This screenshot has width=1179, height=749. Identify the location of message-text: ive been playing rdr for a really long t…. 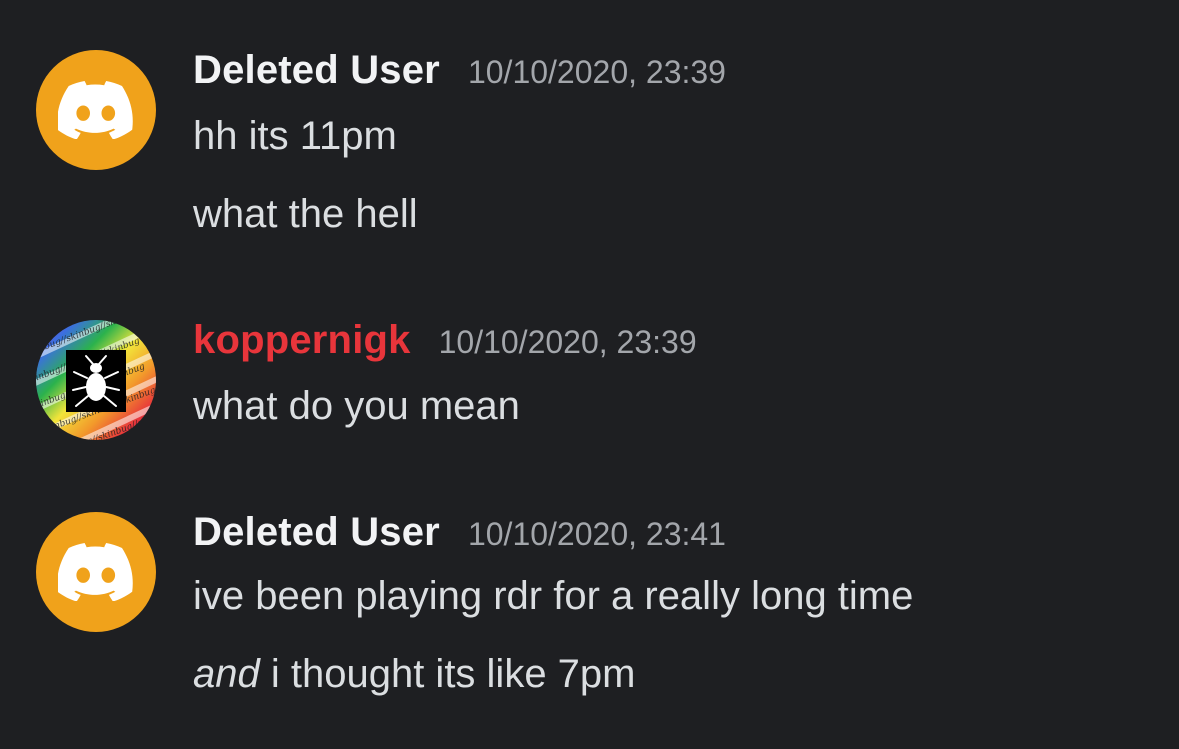
(553, 596).